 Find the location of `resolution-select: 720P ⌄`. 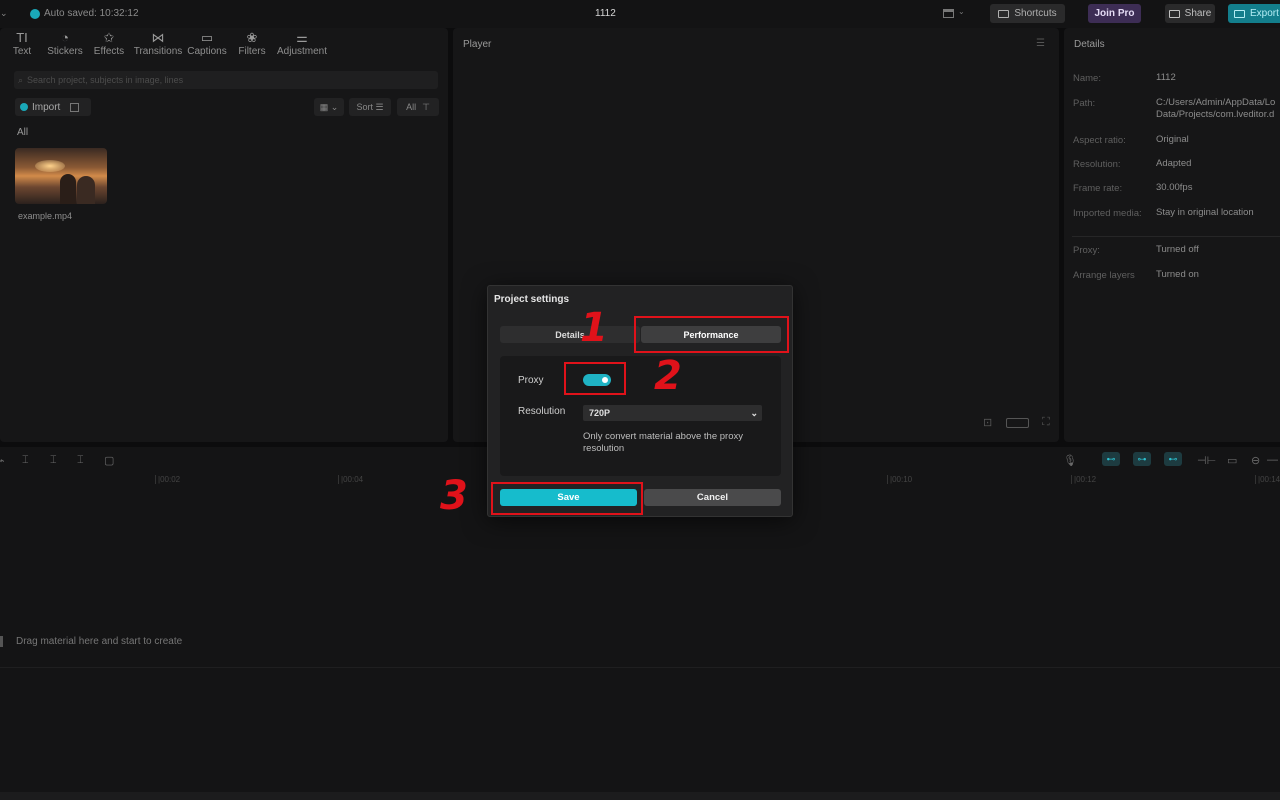

resolution-select: 720P ⌄ is located at coordinates (672, 413).